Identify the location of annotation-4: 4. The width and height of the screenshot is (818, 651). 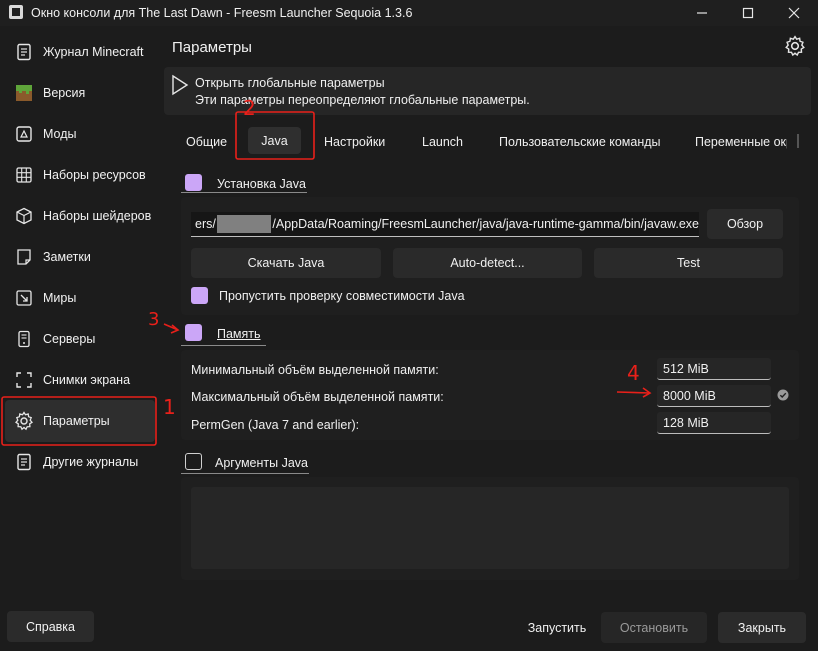
(633, 373).